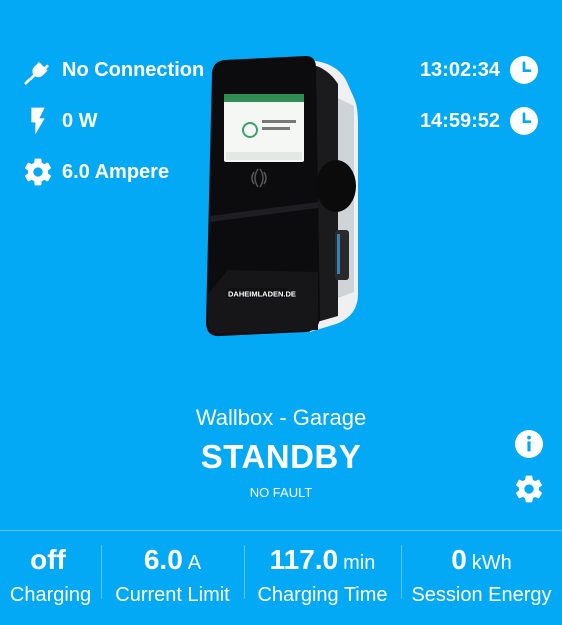 This screenshot has height=625, width=562. I want to click on settings-button, so click(529, 491).